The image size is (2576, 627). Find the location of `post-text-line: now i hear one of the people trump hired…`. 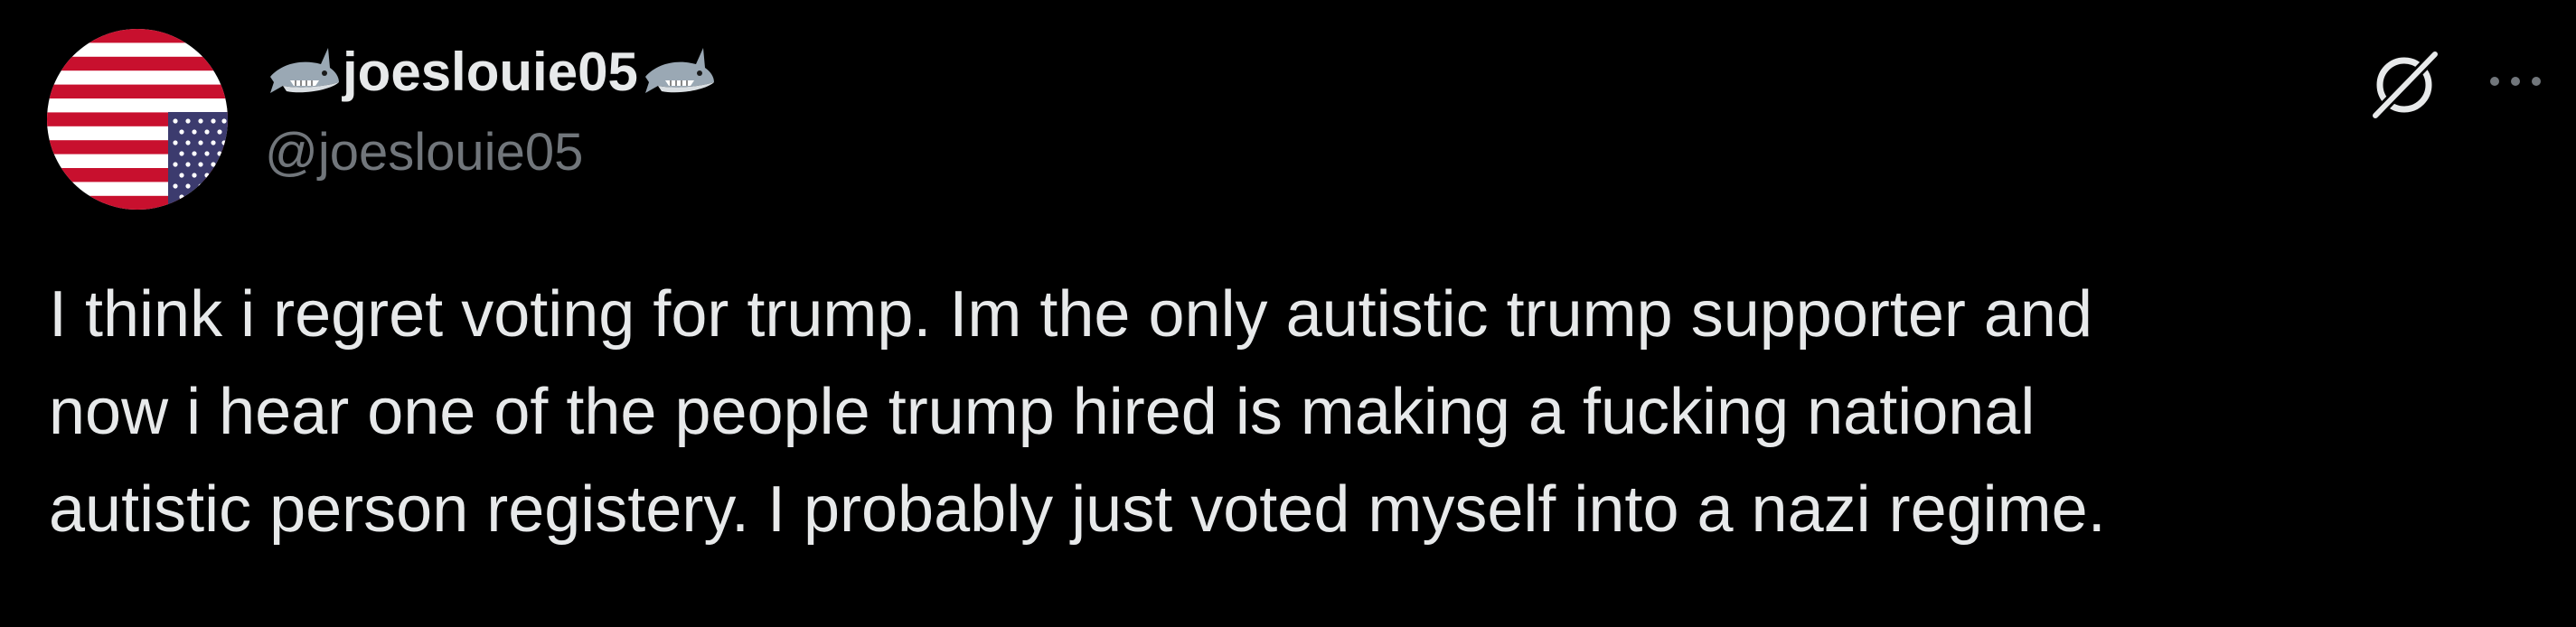

post-text-line: now i hear one of the people trump hired… is located at coordinates (1042, 412).